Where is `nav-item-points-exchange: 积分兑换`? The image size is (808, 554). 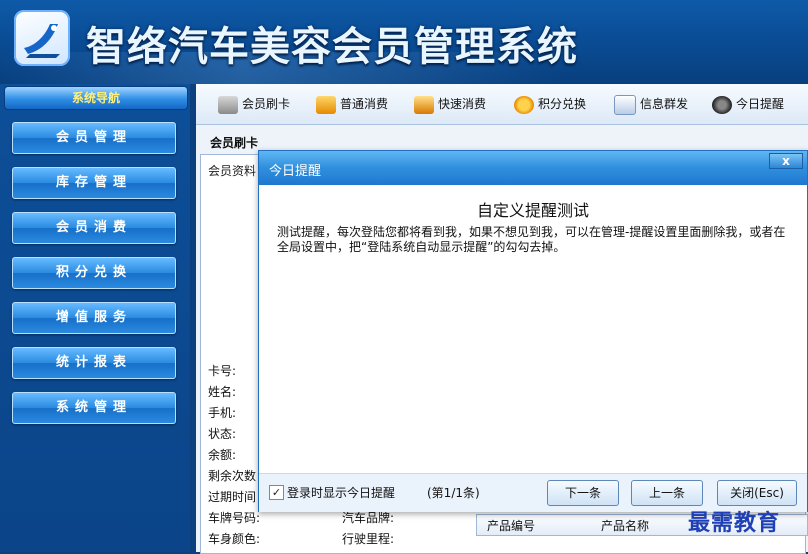 nav-item-points-exchange: 积分兑换 is located at coordinates (94, 273).